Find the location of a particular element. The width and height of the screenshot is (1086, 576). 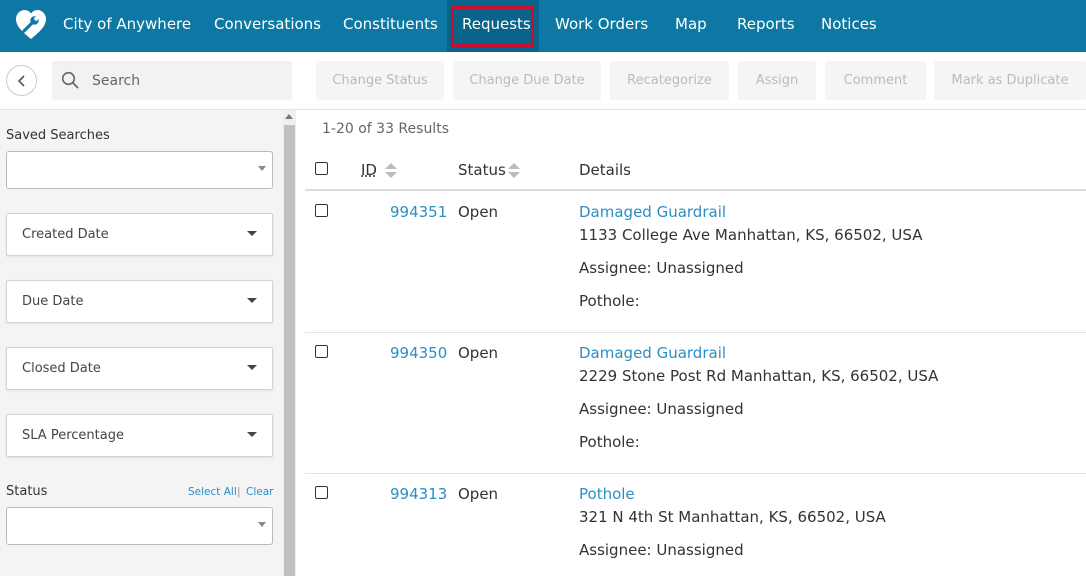

nav-conversations: Conversations is located at coordinates (267, 24).